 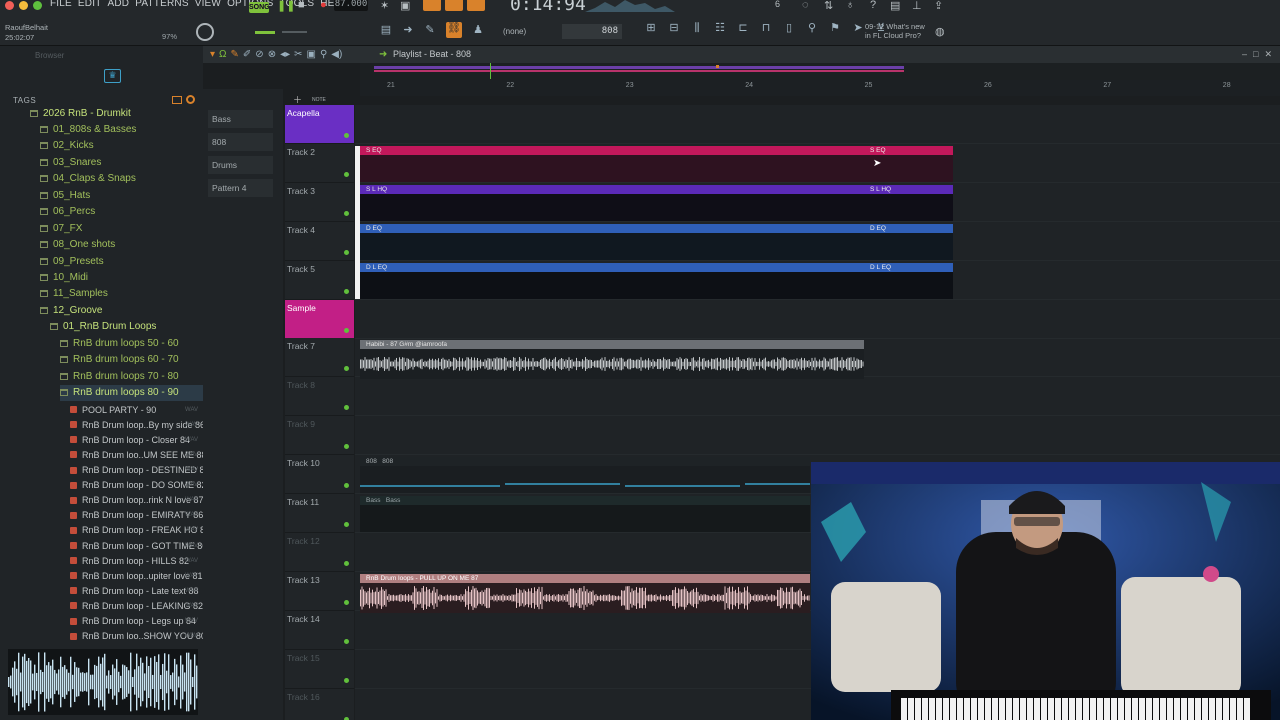 What do you see at coordinates (23, 5) in the screenshot?
I see `minimize-window-button` at bounding box center [23, 5].